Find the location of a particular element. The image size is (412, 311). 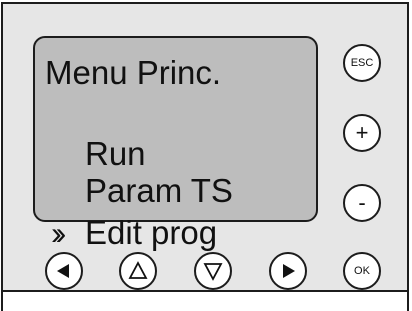

ok-button: OK is located at coordinates (362, 271).